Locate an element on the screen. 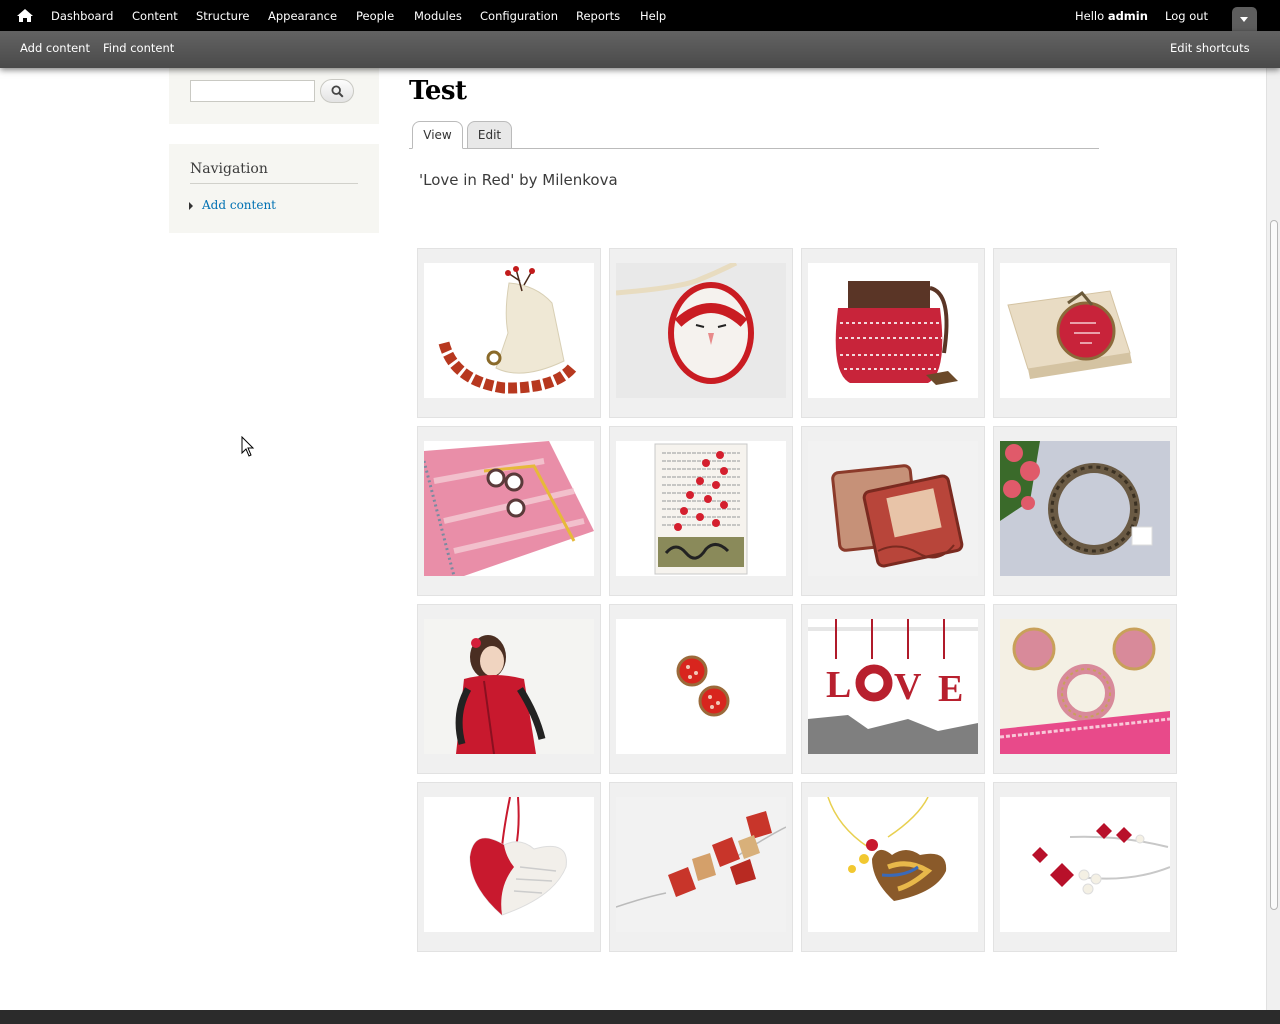 The width and height of the screenshot is (1280, 1024). search-button is located at coordinates (337, 91).